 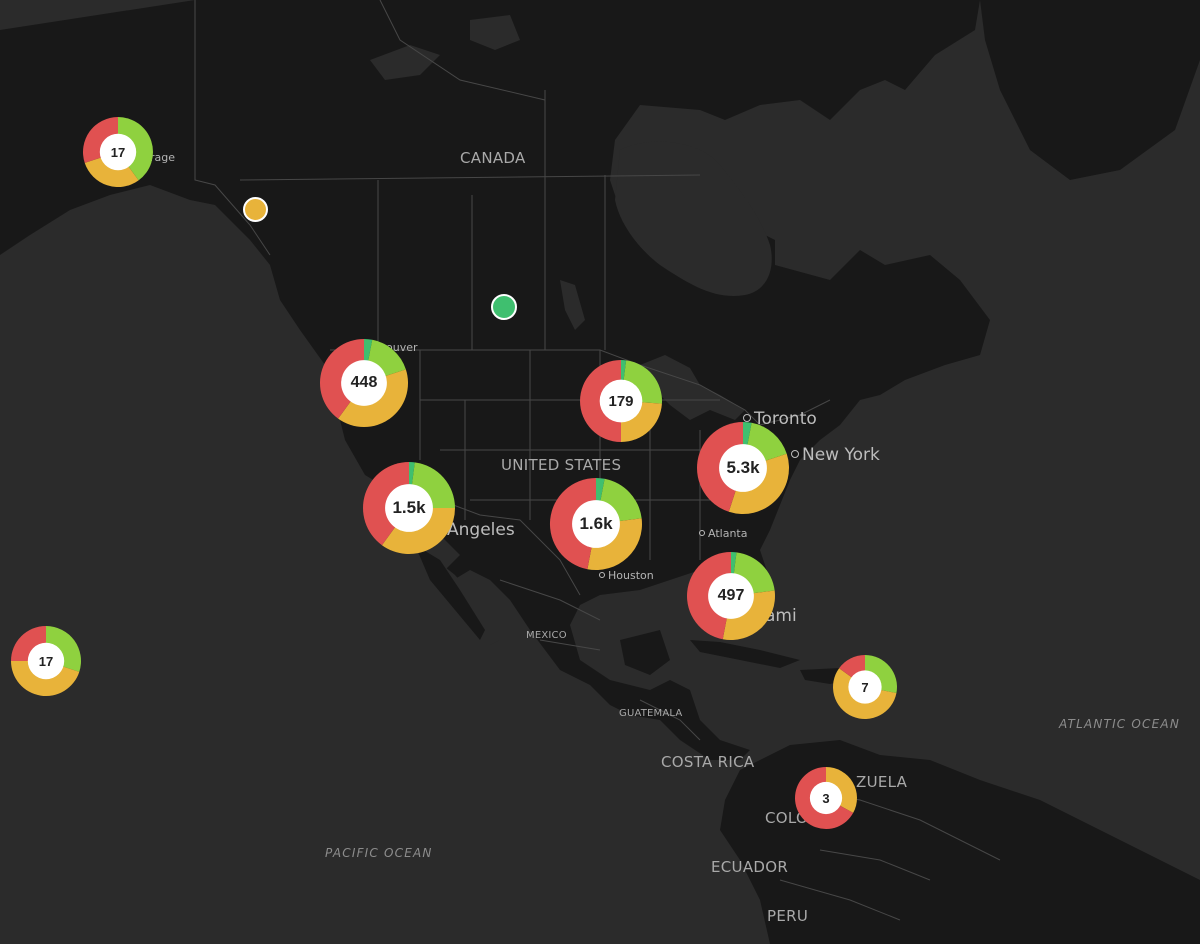 What do you see at coordinates (1119, 724) in the screenshot?
I see `label-atlantic-ocean: ATLANTIC OCEAN` at bounding box center [1119, 724].